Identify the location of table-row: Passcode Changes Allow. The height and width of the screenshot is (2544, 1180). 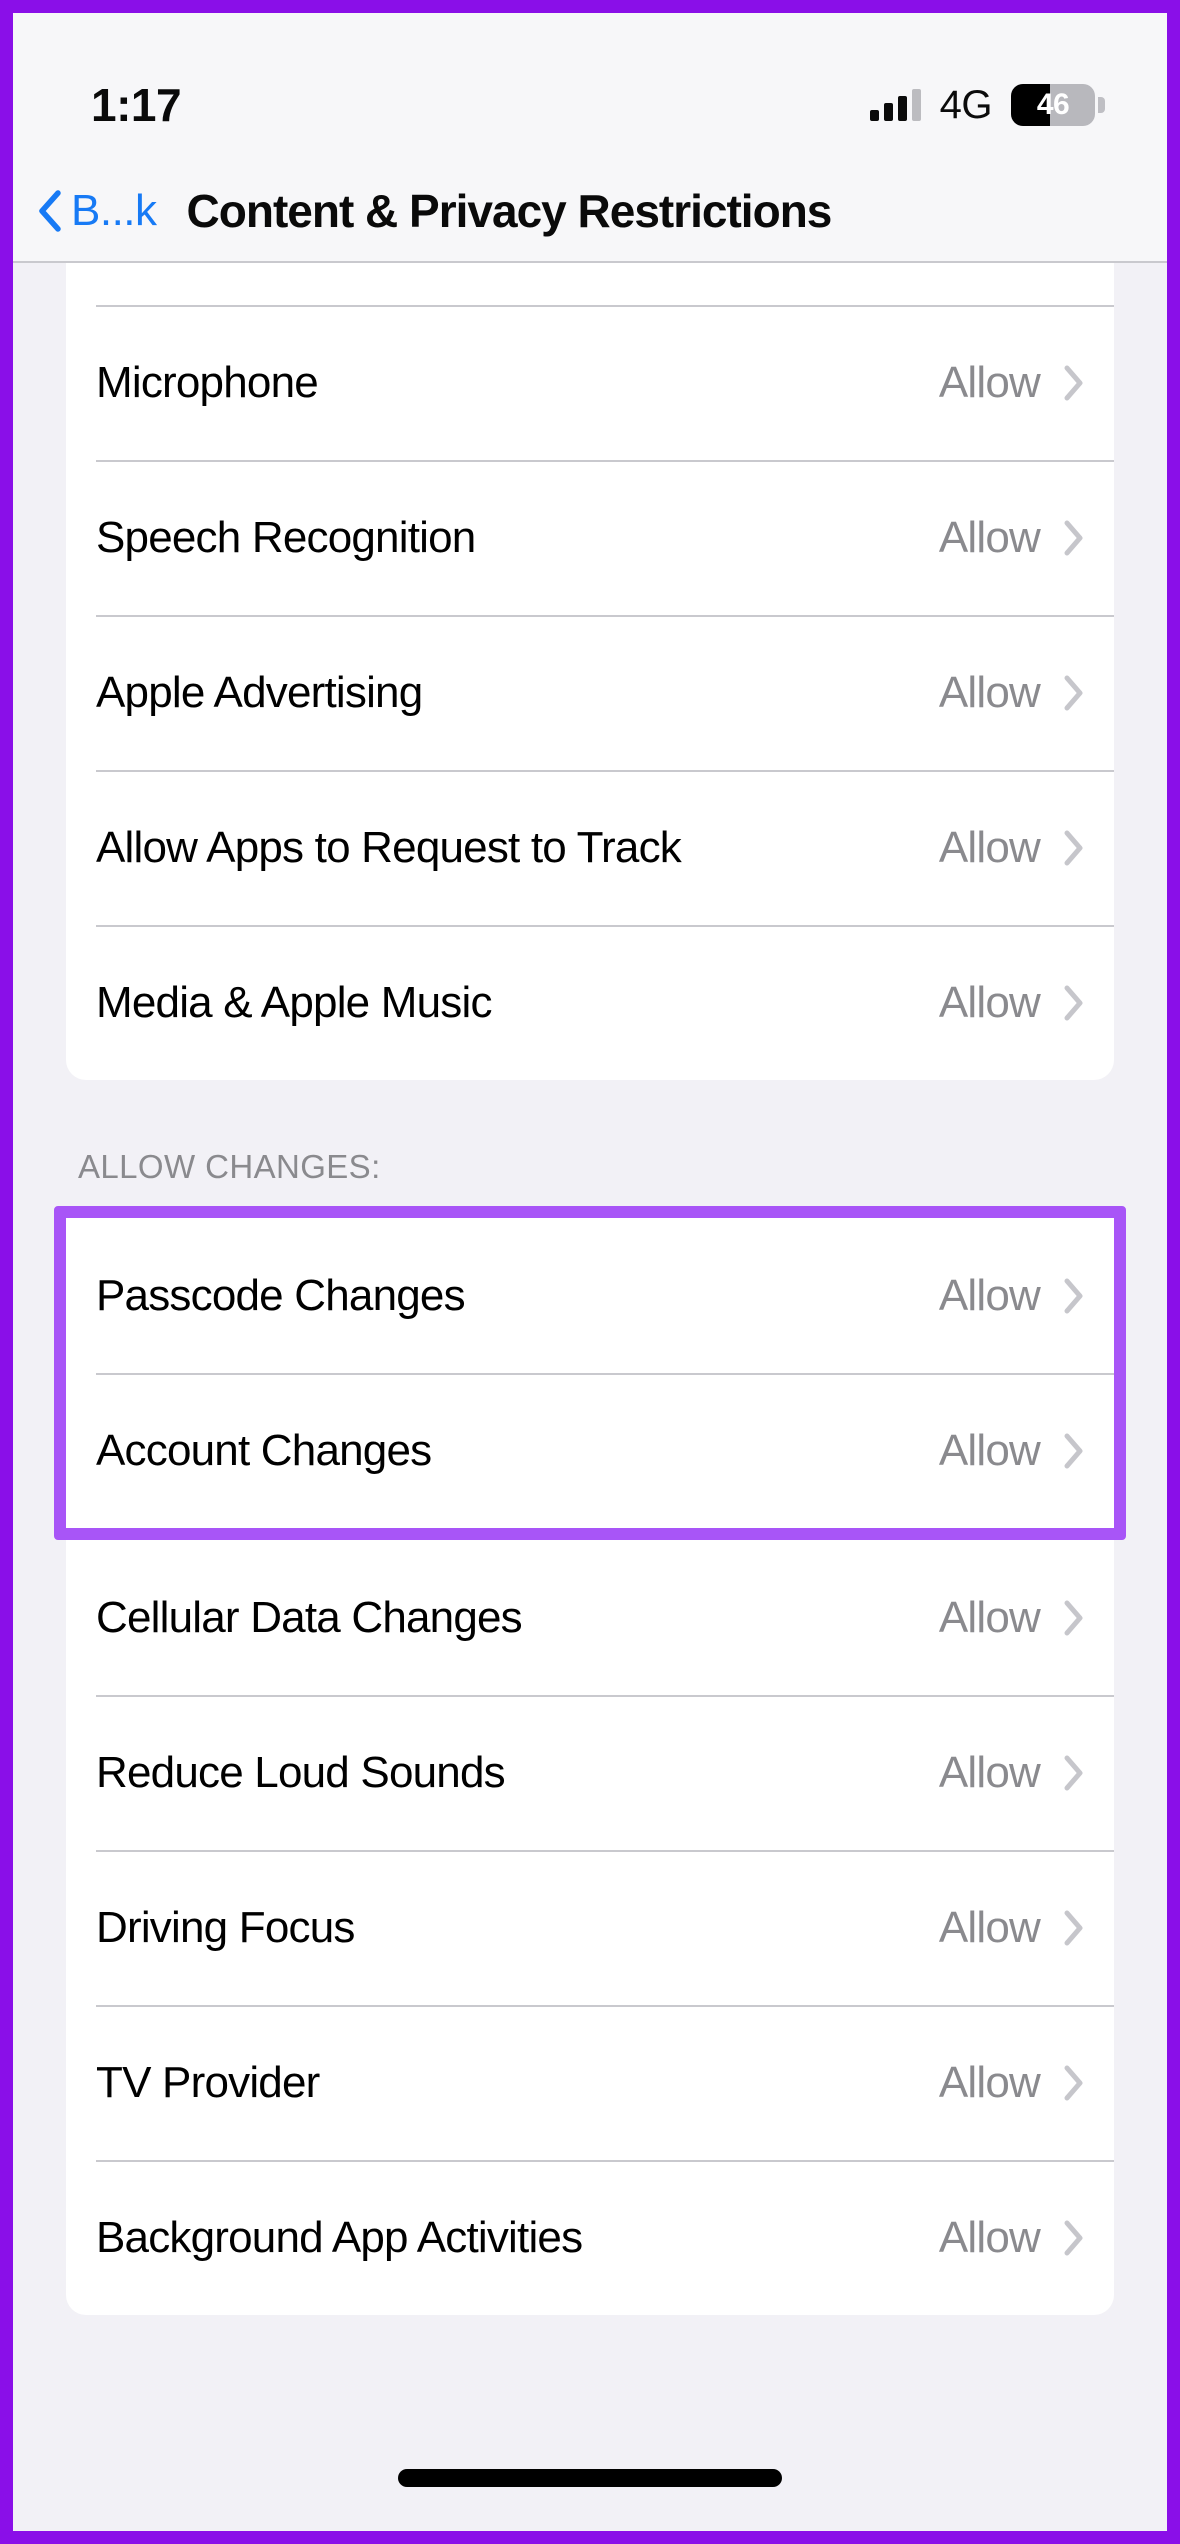
(590, 1295).